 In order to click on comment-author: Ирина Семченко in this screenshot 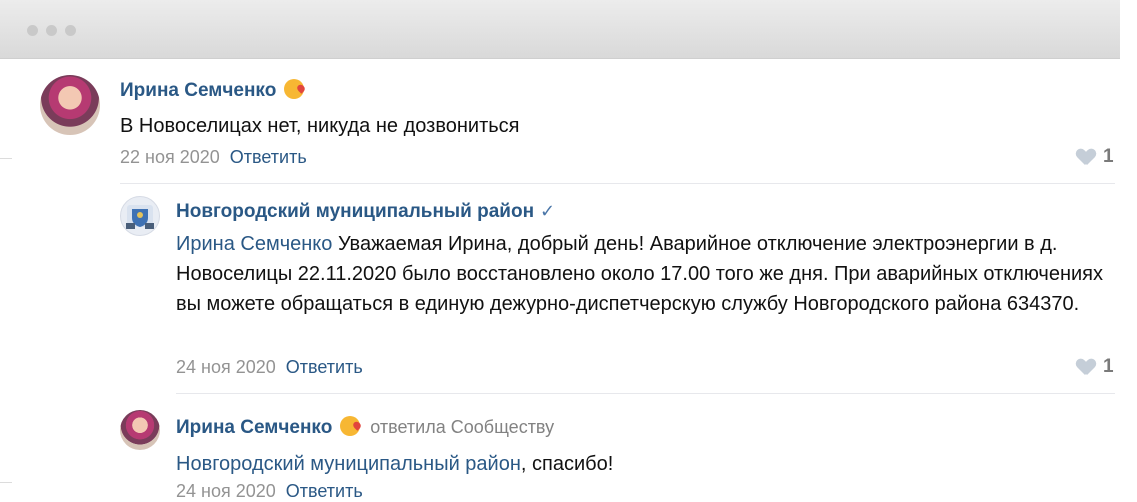, I will do `click(212, 90)`.